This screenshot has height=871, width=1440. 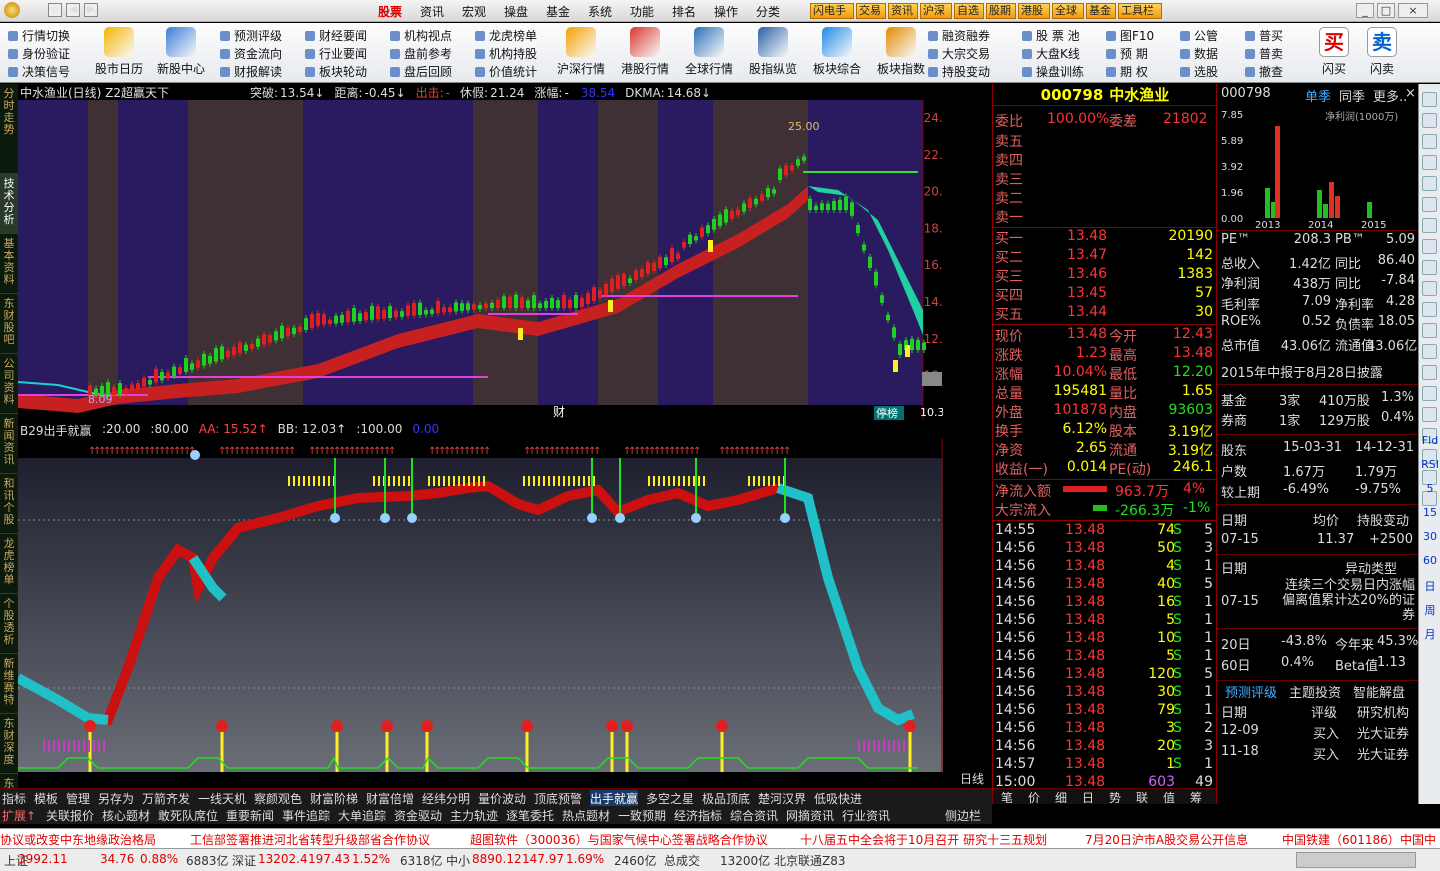 I want to click on quick-button-4: 自选, so click(x=969, y=11).